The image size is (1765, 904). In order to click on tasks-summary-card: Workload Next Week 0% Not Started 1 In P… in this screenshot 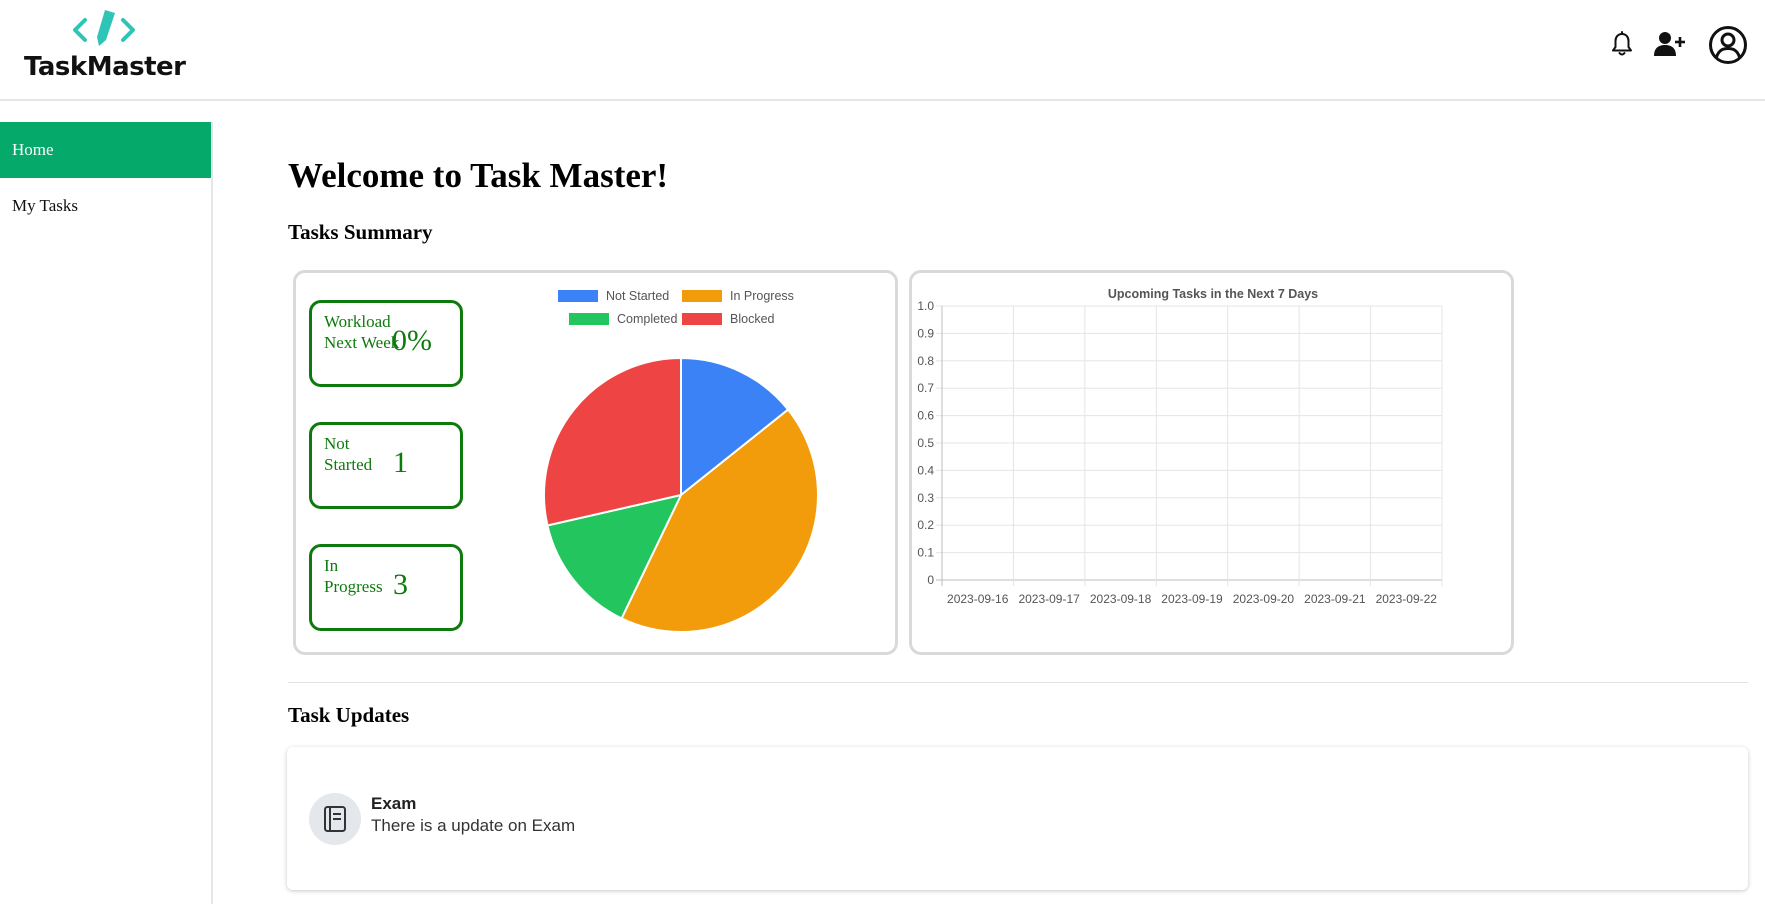, I will do `click(595, 462)`.